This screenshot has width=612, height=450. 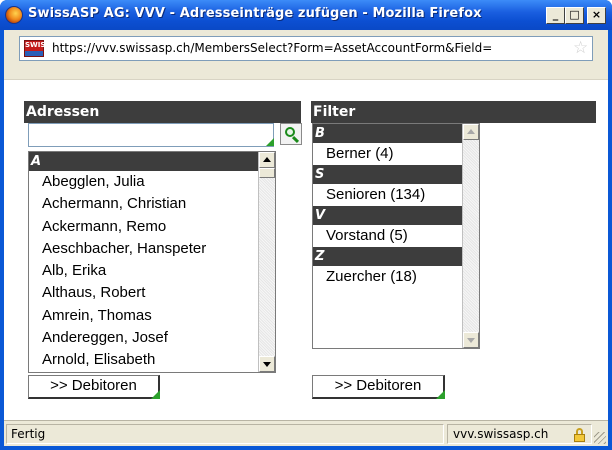 What do you see at coordinates (453, 112) in the screenshot?
I see `filter-header: Filter` at bounding box center [453, 112].